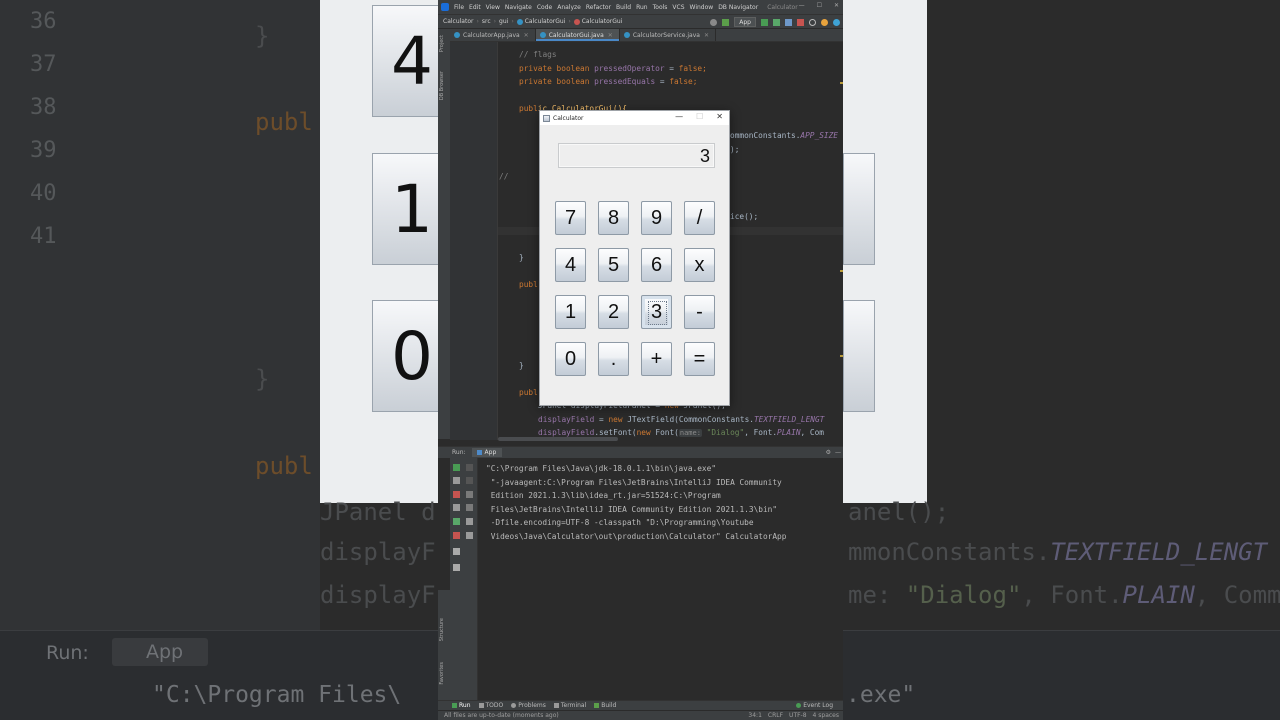 The image size is (1280, 720). I want to click on tool-tab-build: Build, so click(605, 705).